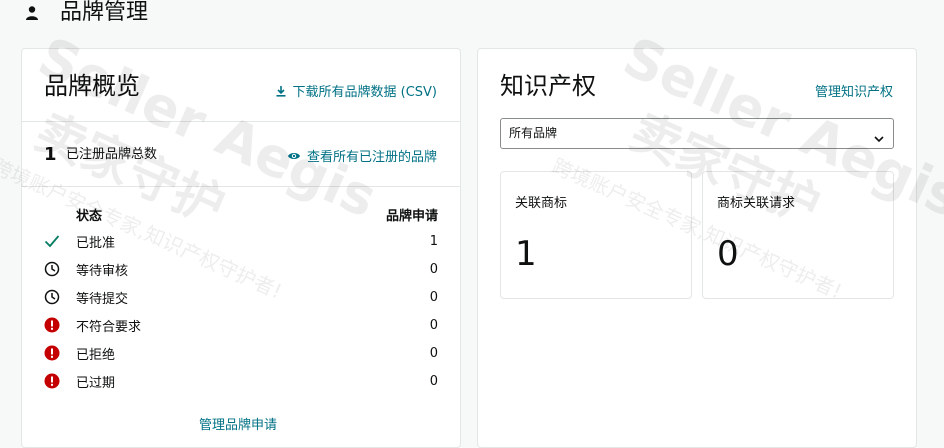 This screenshot has width=944, height=448. What do you see at coordinates (280, 91) in the screenshot?
I see `download-icon` at bounding box center [280, 91].